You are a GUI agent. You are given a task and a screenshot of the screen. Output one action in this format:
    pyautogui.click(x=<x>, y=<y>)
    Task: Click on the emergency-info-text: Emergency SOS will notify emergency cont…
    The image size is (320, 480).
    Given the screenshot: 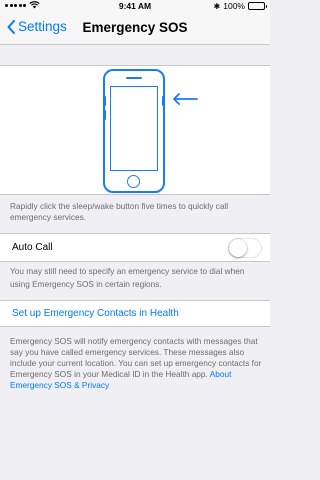 What is the action you would take?
    pyautogui.click(x=136, y=363)
    